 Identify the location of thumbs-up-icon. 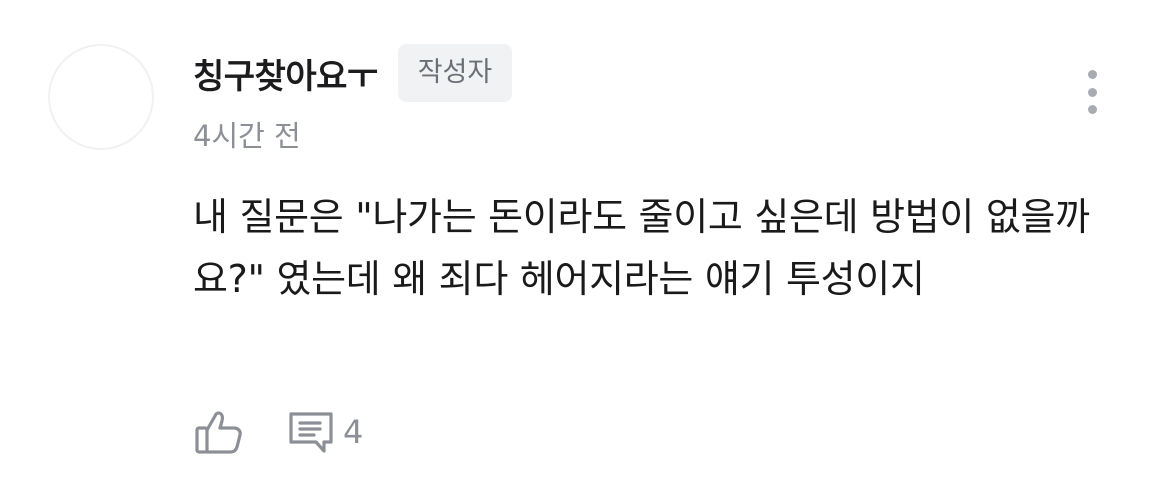
(218, 432).